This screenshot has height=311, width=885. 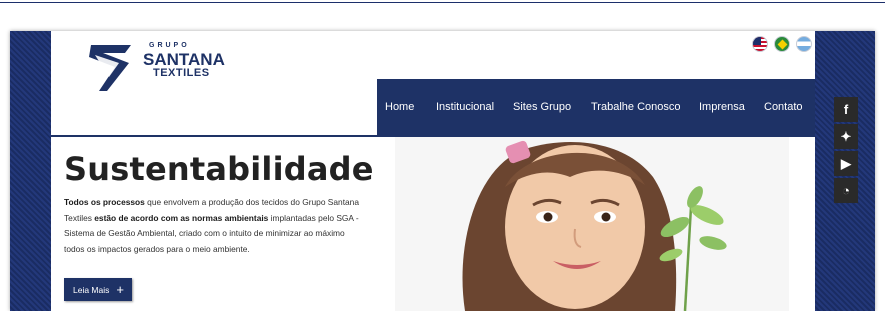 I want to click on logo-grupo-text: GRUPO, so click(x=169, y=45).